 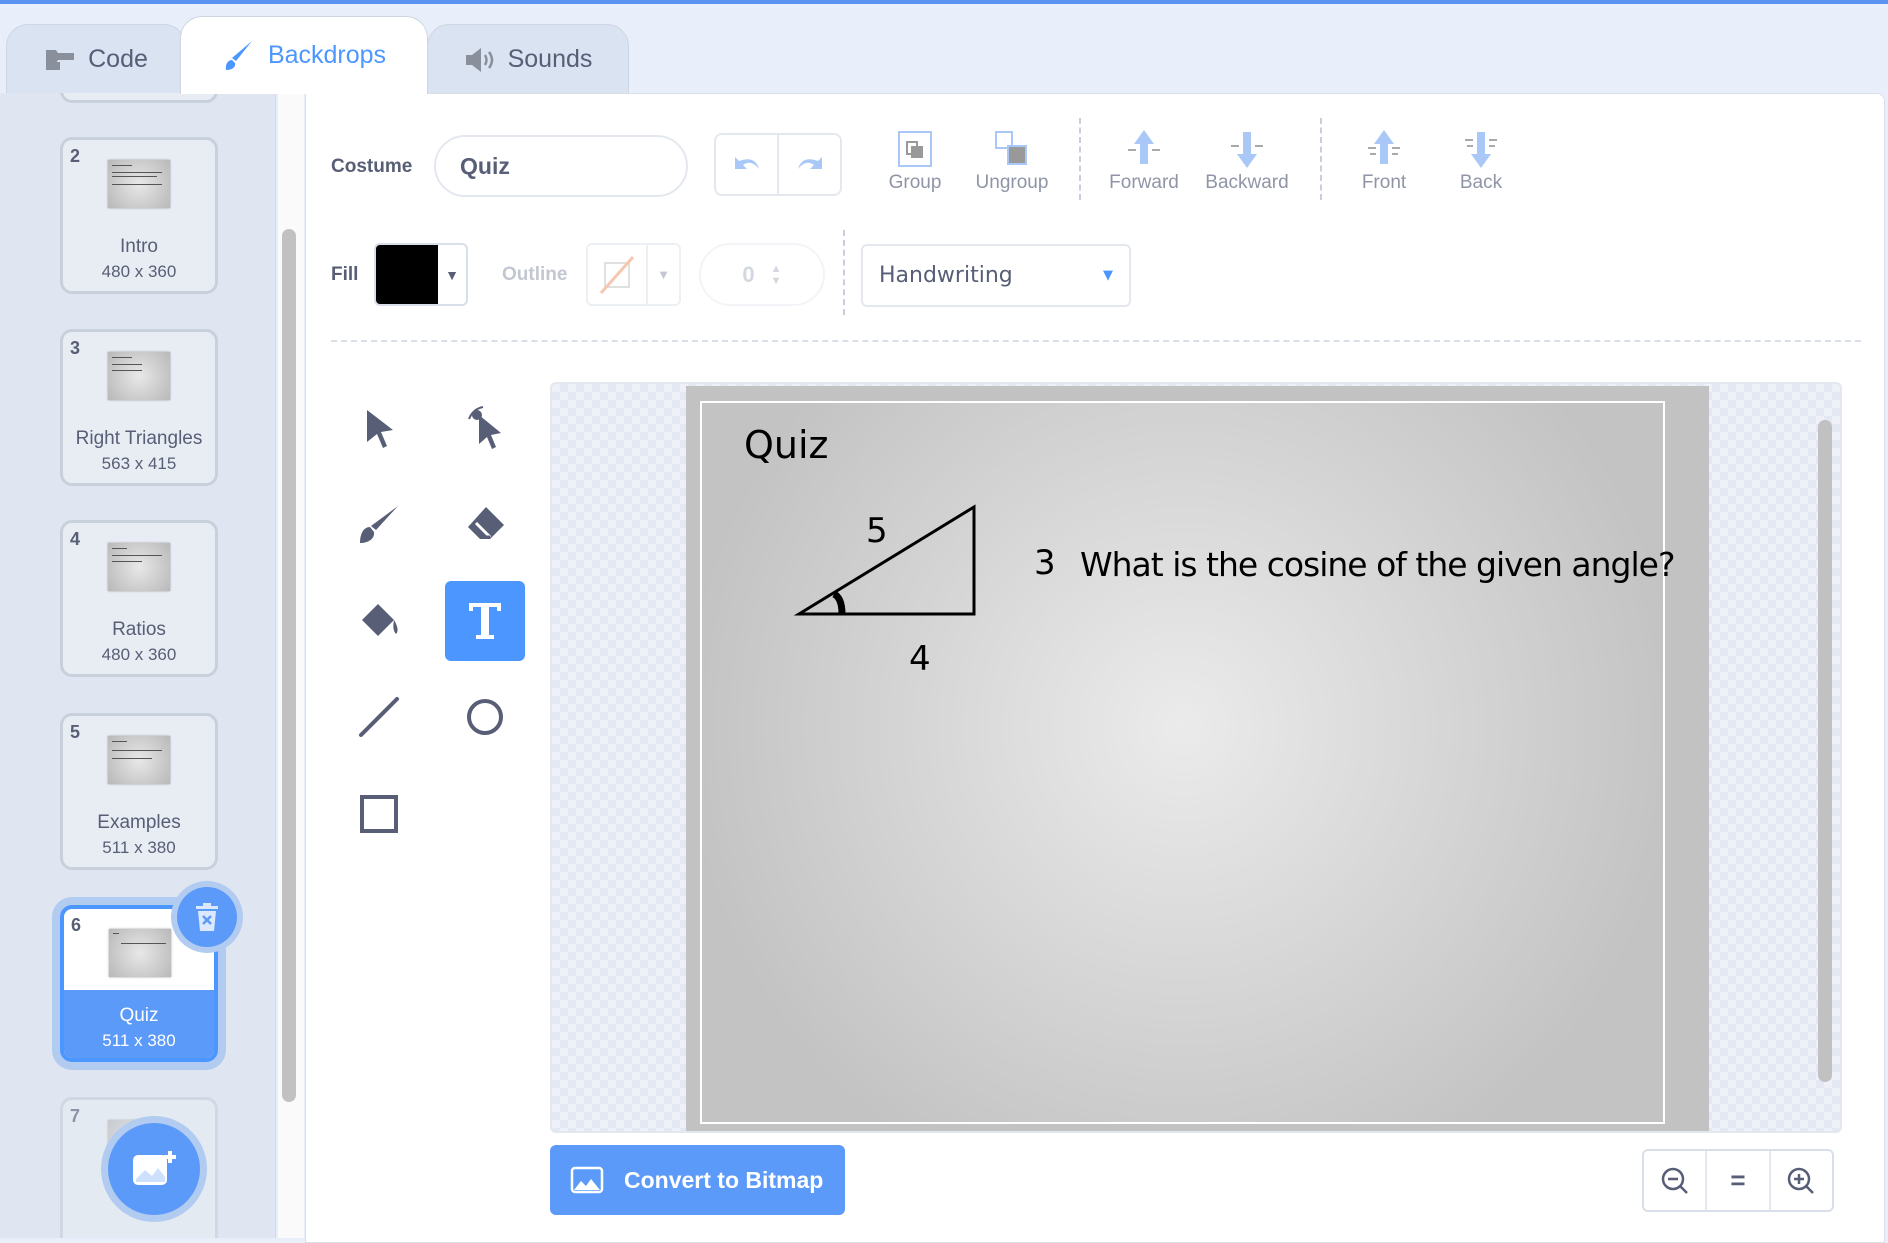 What do you see at coordinates (561, 166) in the screenshot?
I see `costume-name-input: Quiz` at bounding box center [561, 166].